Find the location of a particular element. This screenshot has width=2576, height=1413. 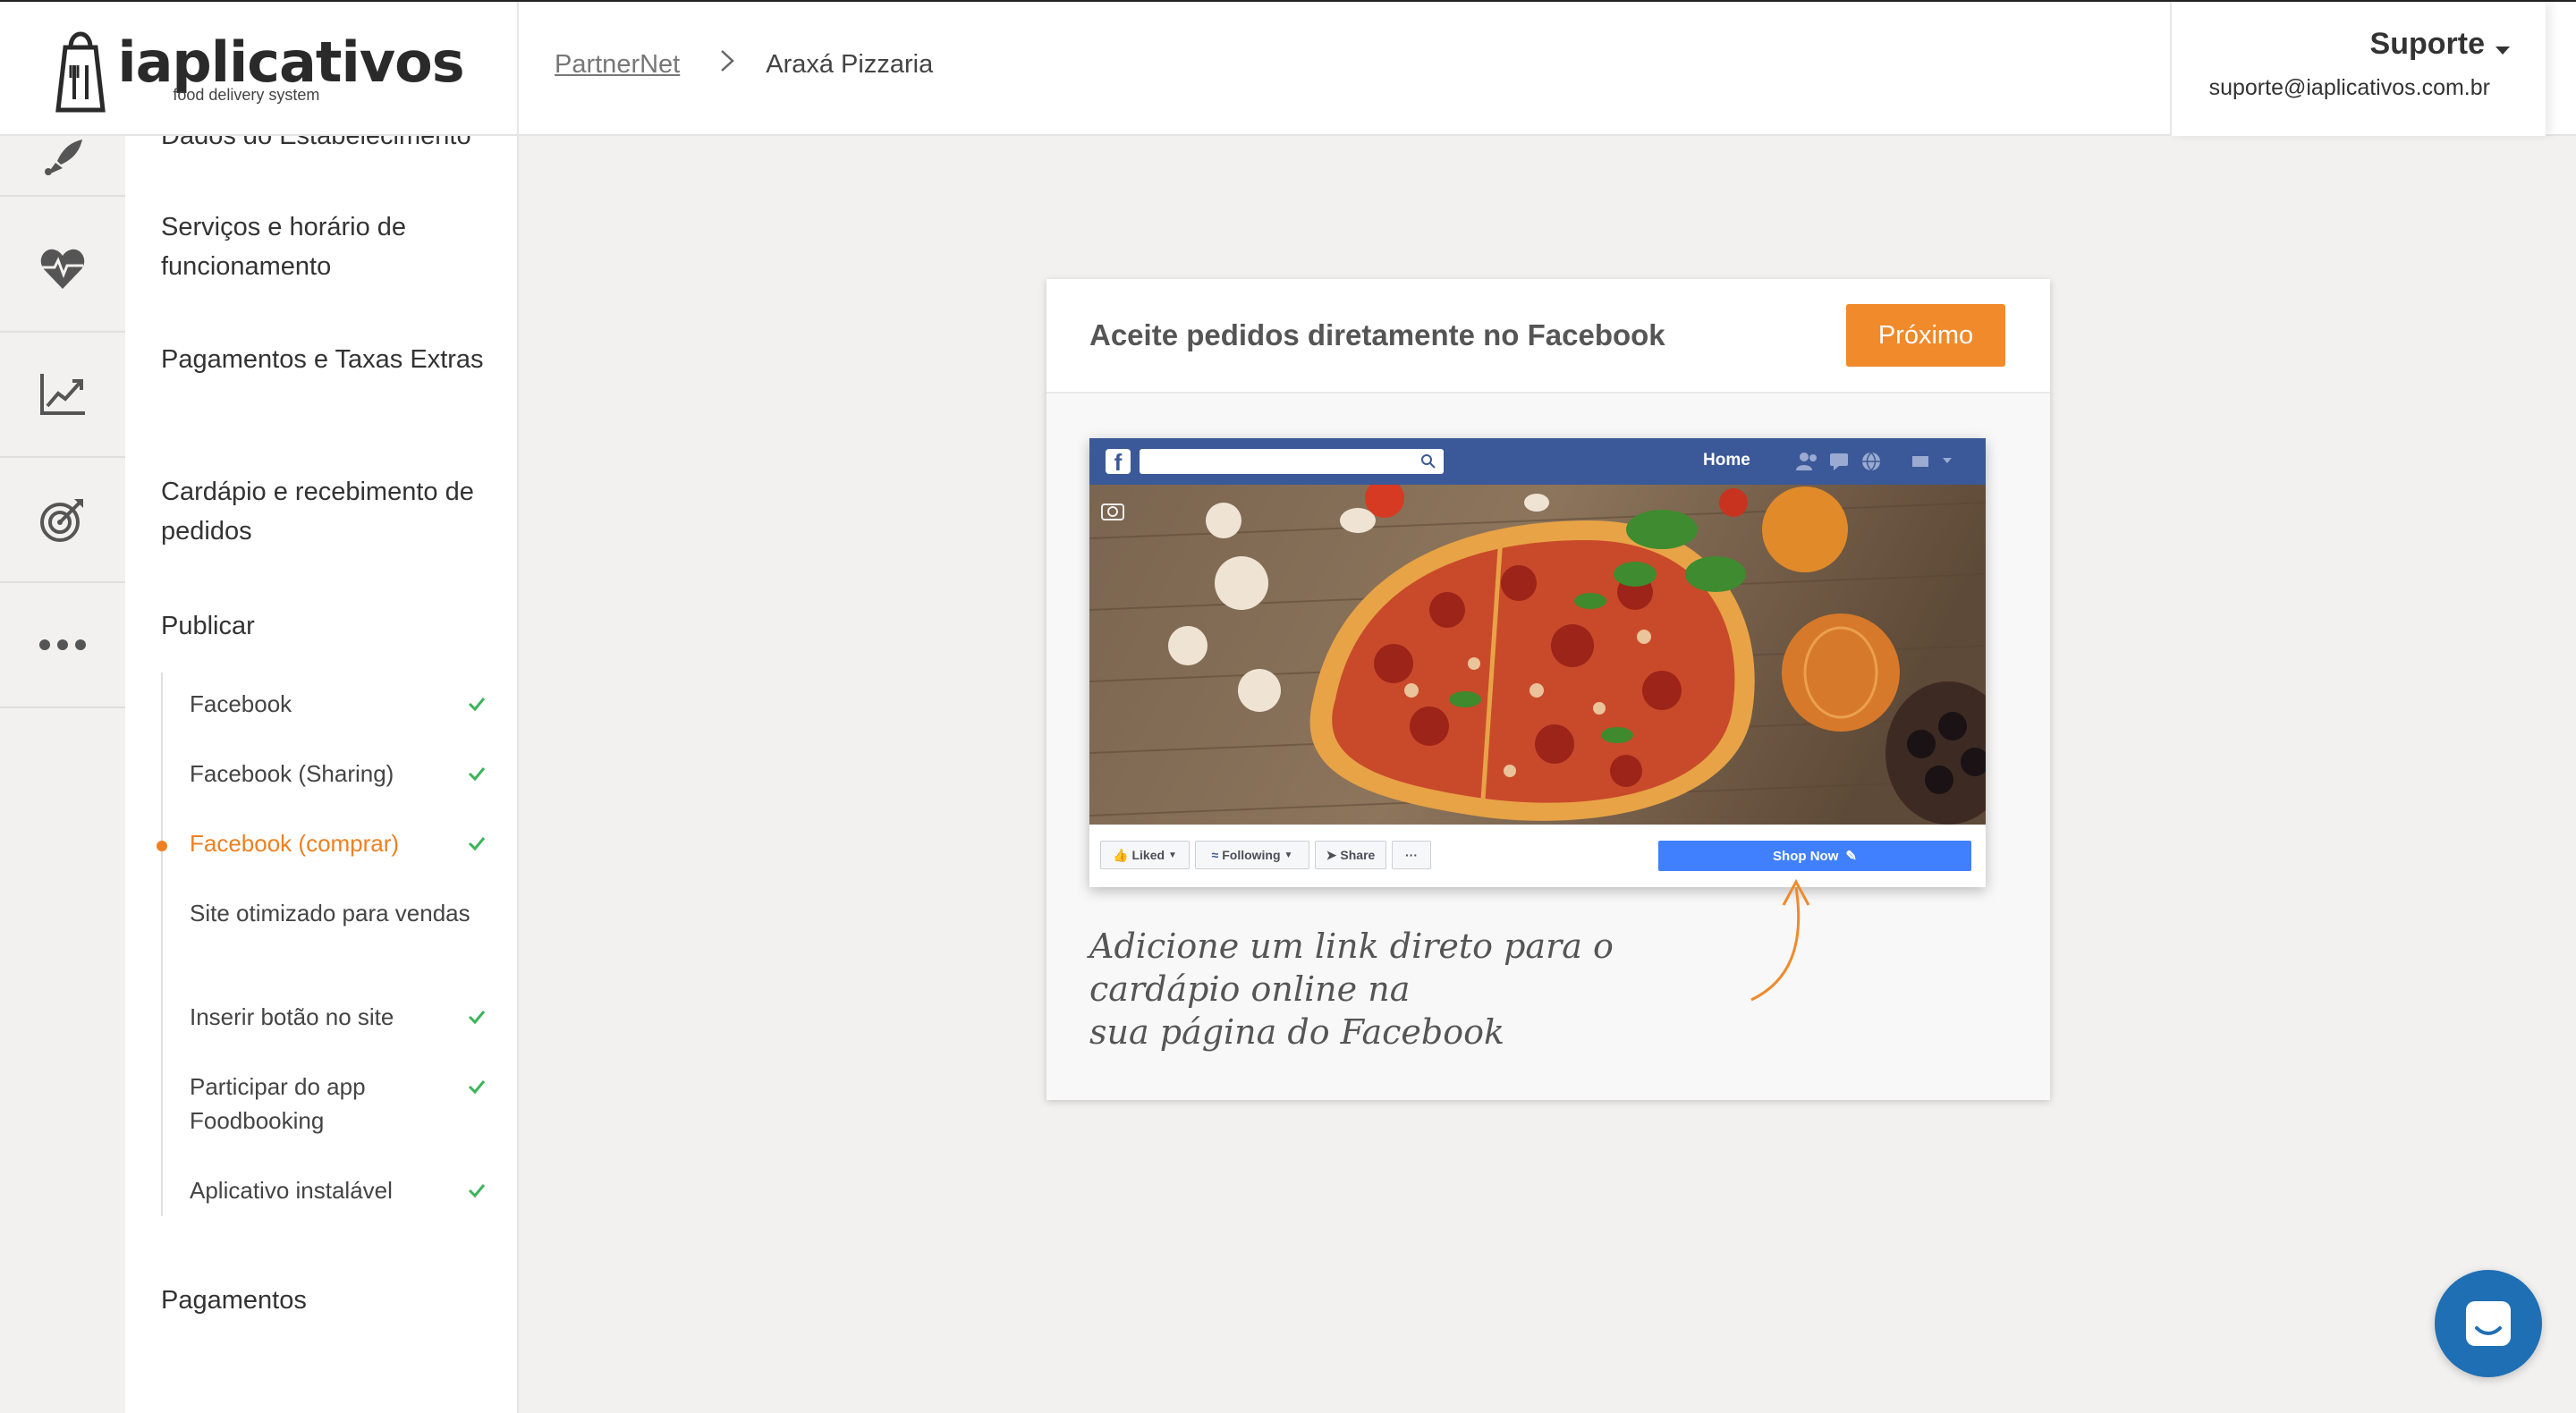

pizza-cover-photo is located at coordinates (1537, 655).